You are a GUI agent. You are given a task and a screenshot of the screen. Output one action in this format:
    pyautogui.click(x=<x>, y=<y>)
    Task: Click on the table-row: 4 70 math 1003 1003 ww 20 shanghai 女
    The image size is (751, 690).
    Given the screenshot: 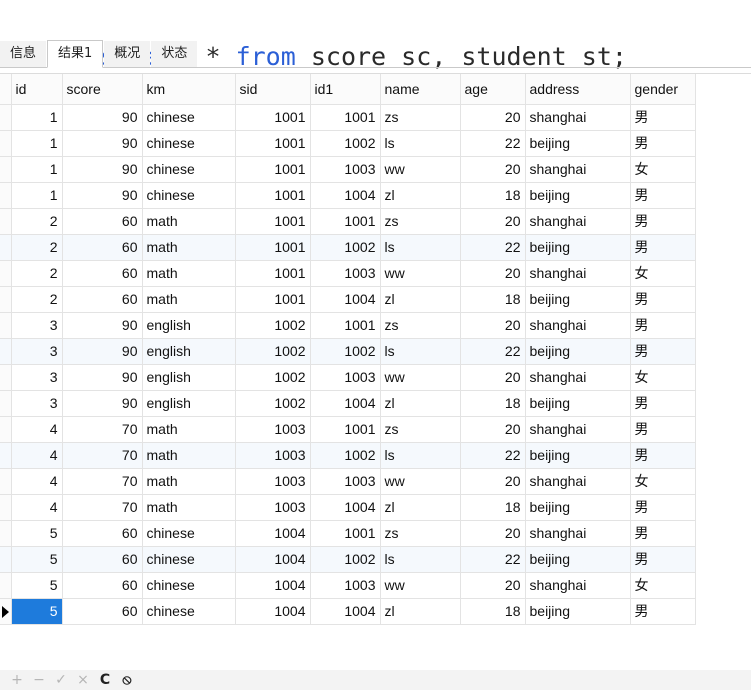 What is the action you would take?
    pyautogui.click(x=348, y=481)
    